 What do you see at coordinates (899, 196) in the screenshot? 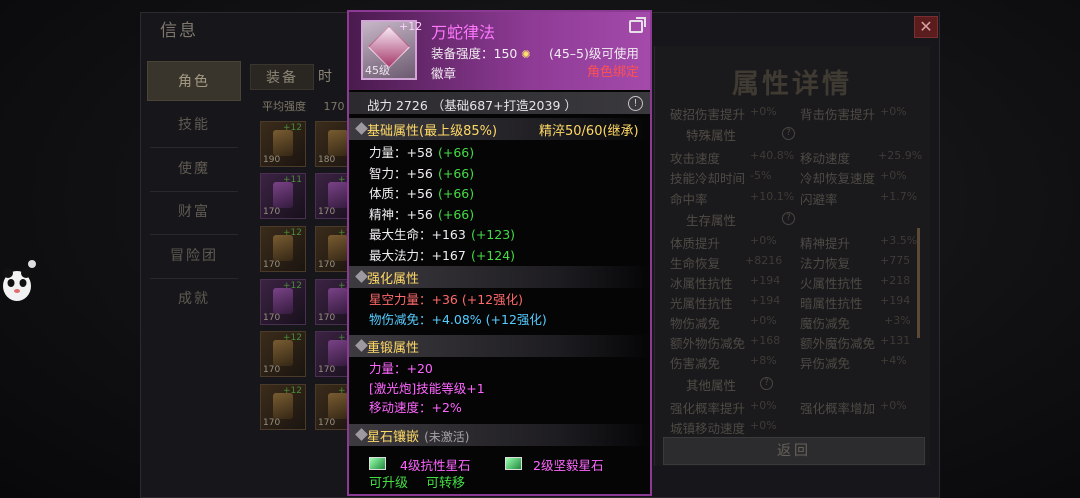
I see `attr-value: +1.7%` at bounding box center [899, 196].